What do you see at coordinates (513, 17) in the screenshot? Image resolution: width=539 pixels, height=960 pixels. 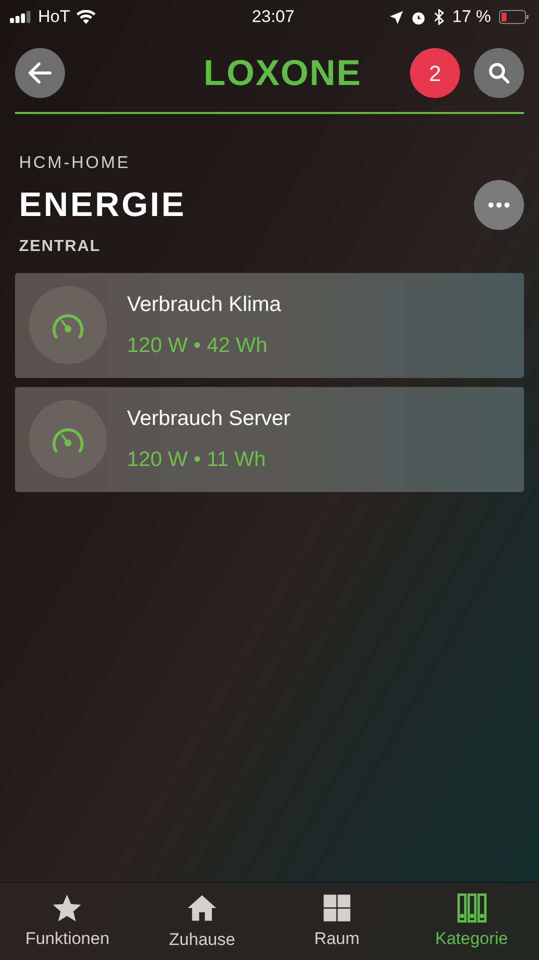 I see `battery-icon` at bounding box center [513, 17].